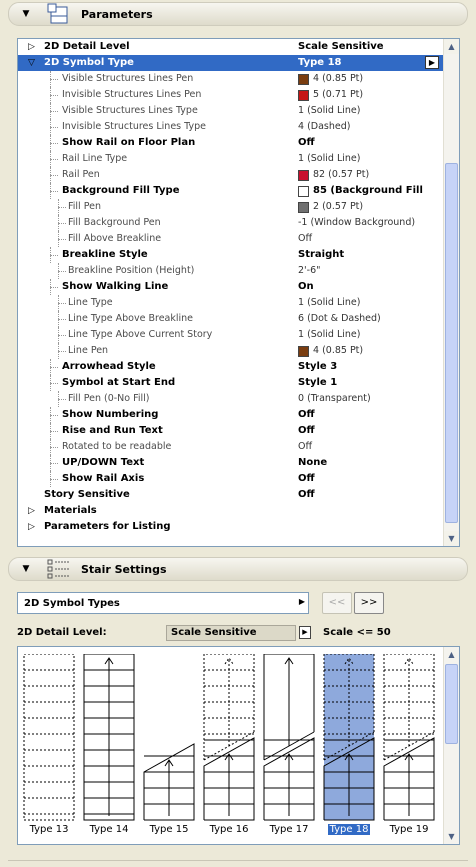 The width and height of the screenshot is (476, 867). I want to click on stair-symbol-thumbnail: Type 18, so click(349, 749).